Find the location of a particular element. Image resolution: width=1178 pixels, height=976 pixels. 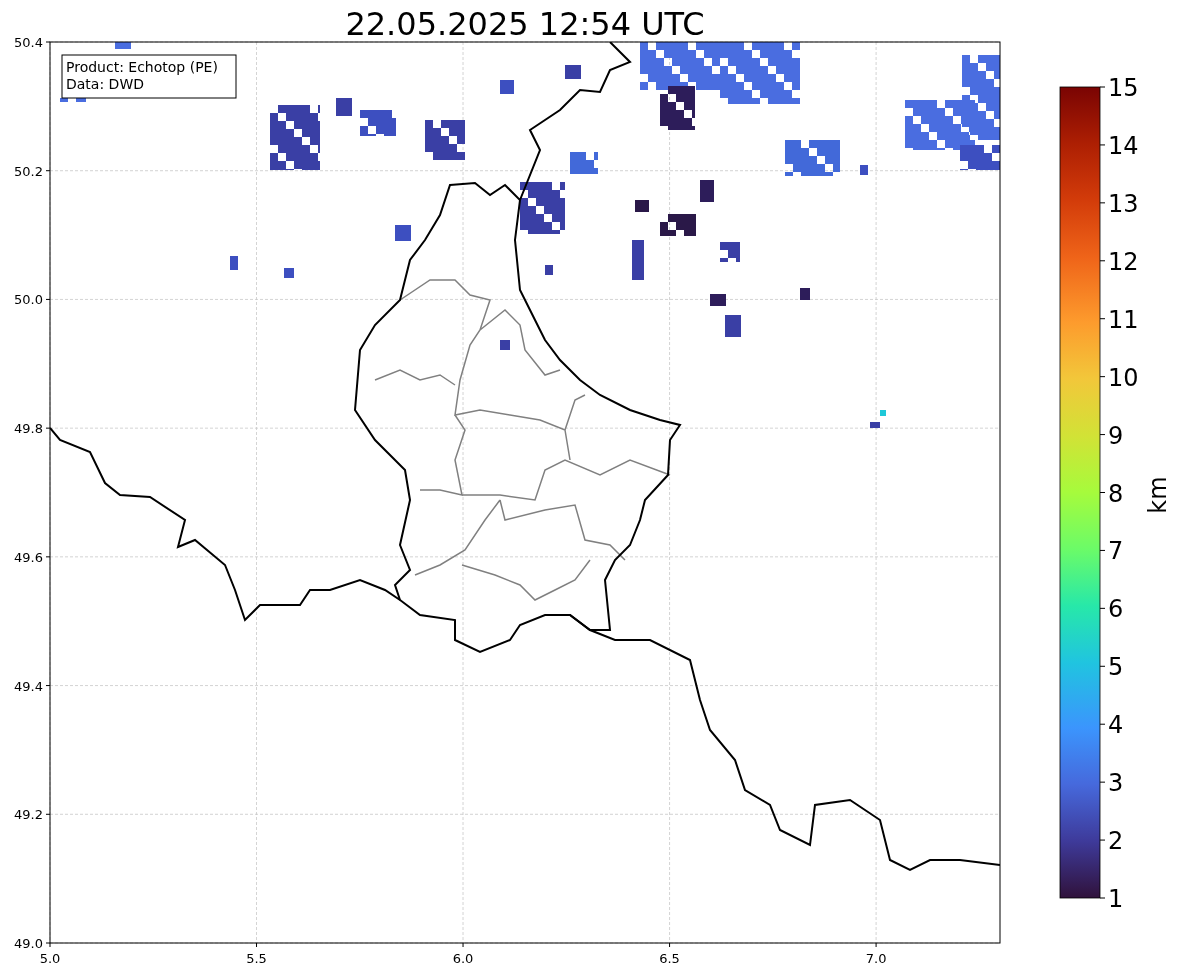

y-tick-label: 49.2 is located at coordinates (28, 815).